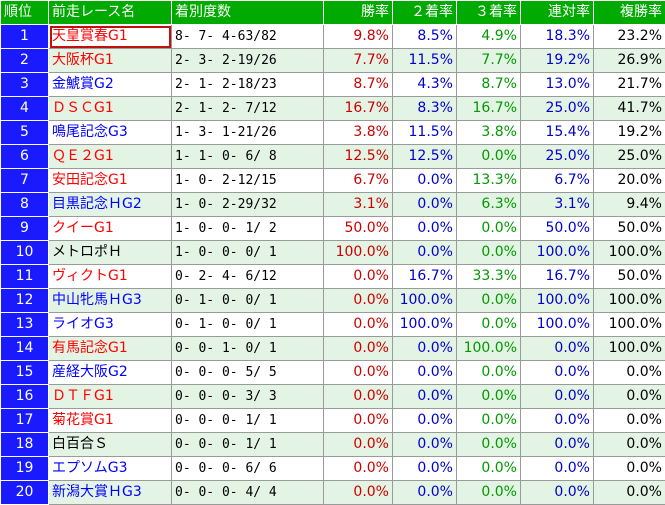 This screenshot has height=505, width=665. Describe the element at coordinates (358, 61) in the screenshot. I see `win-rate-cell: 7.7%` at that location.